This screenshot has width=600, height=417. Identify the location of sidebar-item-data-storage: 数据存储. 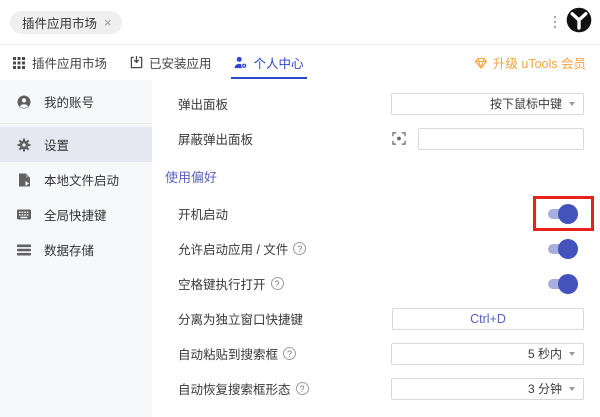
(76, 249).